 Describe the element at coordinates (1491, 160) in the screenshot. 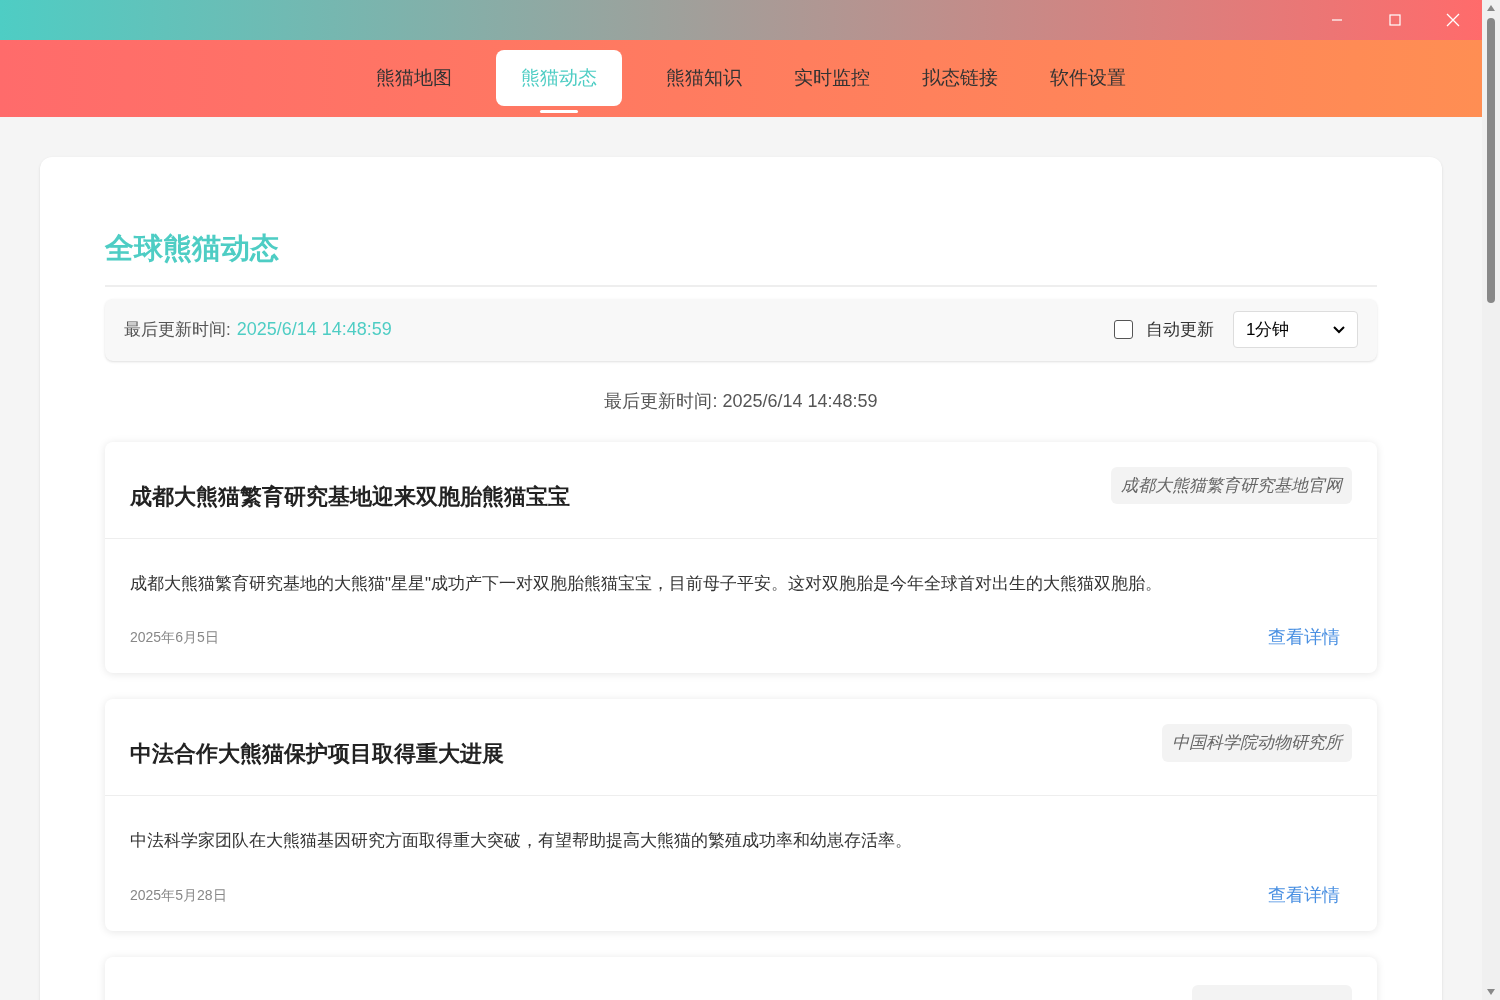

I see `scrollbar-thumb` at that location.